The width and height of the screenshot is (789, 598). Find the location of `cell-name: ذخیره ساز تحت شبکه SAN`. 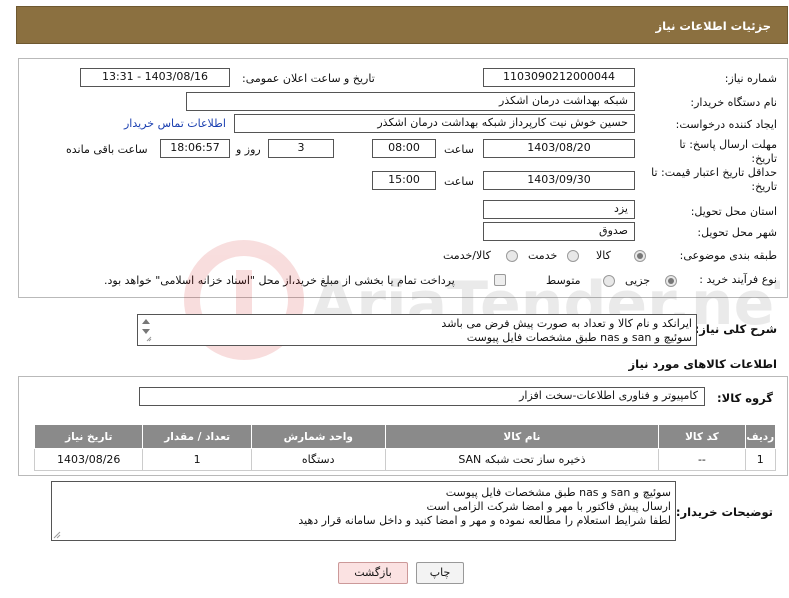

cell-name: ذخیره ساز تحت شبکه SAN is located at coordinates (522, 459).